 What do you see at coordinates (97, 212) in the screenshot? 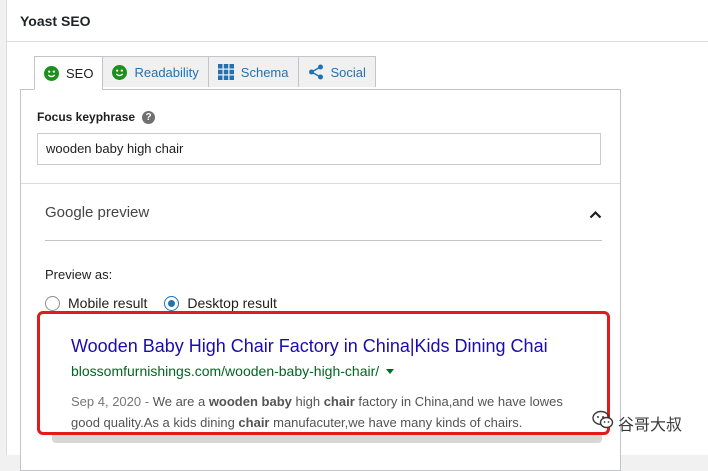
I see `google-preview-title: Google preview` at bounding box center [97, 212].